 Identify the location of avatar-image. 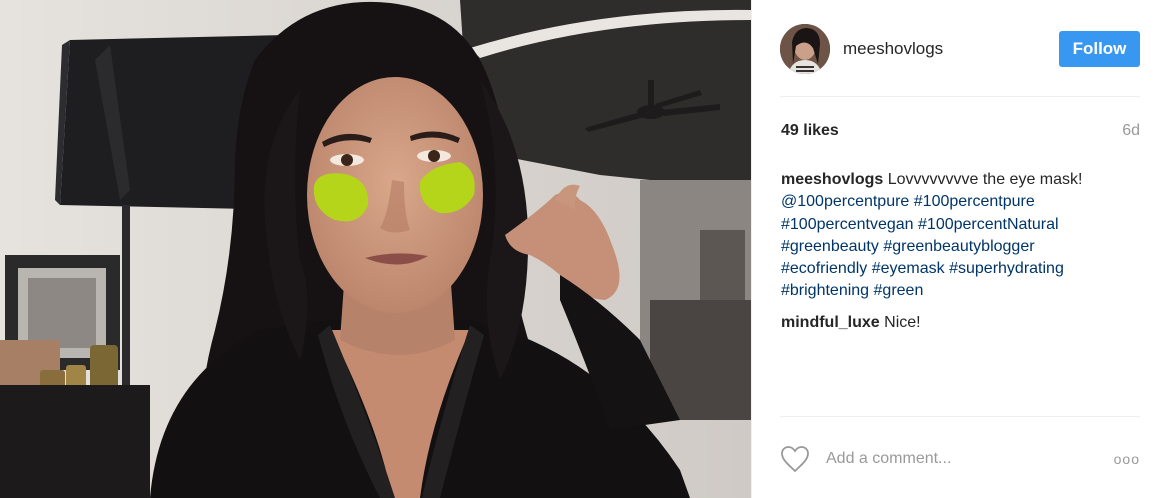
(805, 48).